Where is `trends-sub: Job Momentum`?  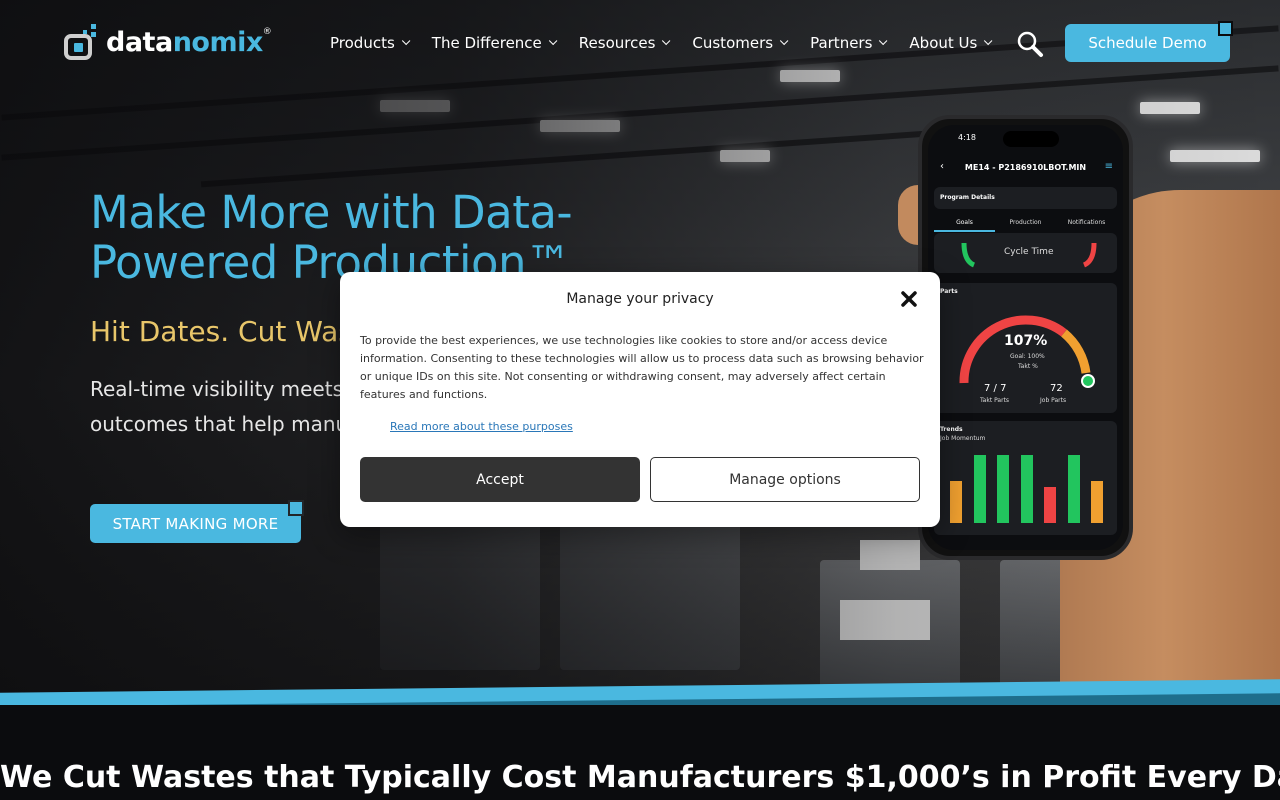
trends-sub: Job Momentum is located at coordinates (963, 438).